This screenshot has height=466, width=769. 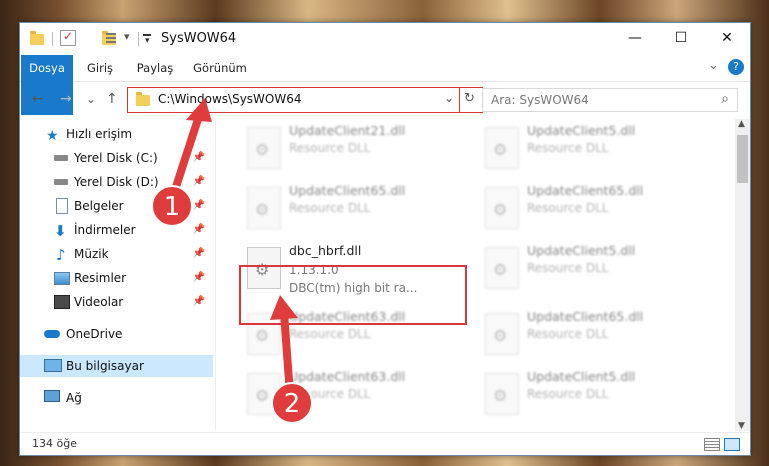 What do you see at coordinates (585, 316) in the screenshot?
I see `file-name: UpdateClient65.dll` at bounding box center [585, 316].